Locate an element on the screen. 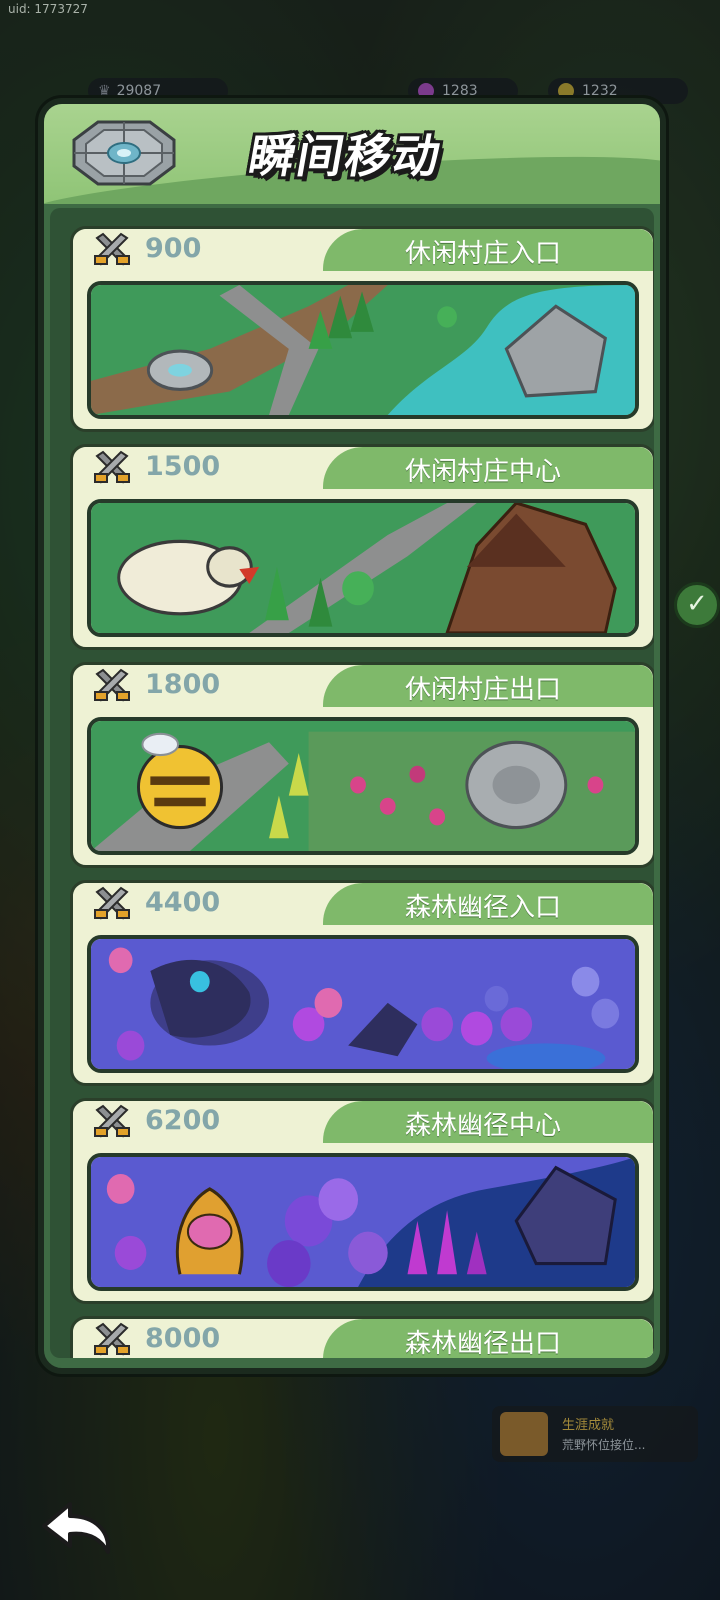 Image resolution: width=720 pixels, height=1600 pixels. village-entrance-map is located at coordinates (363, 350).